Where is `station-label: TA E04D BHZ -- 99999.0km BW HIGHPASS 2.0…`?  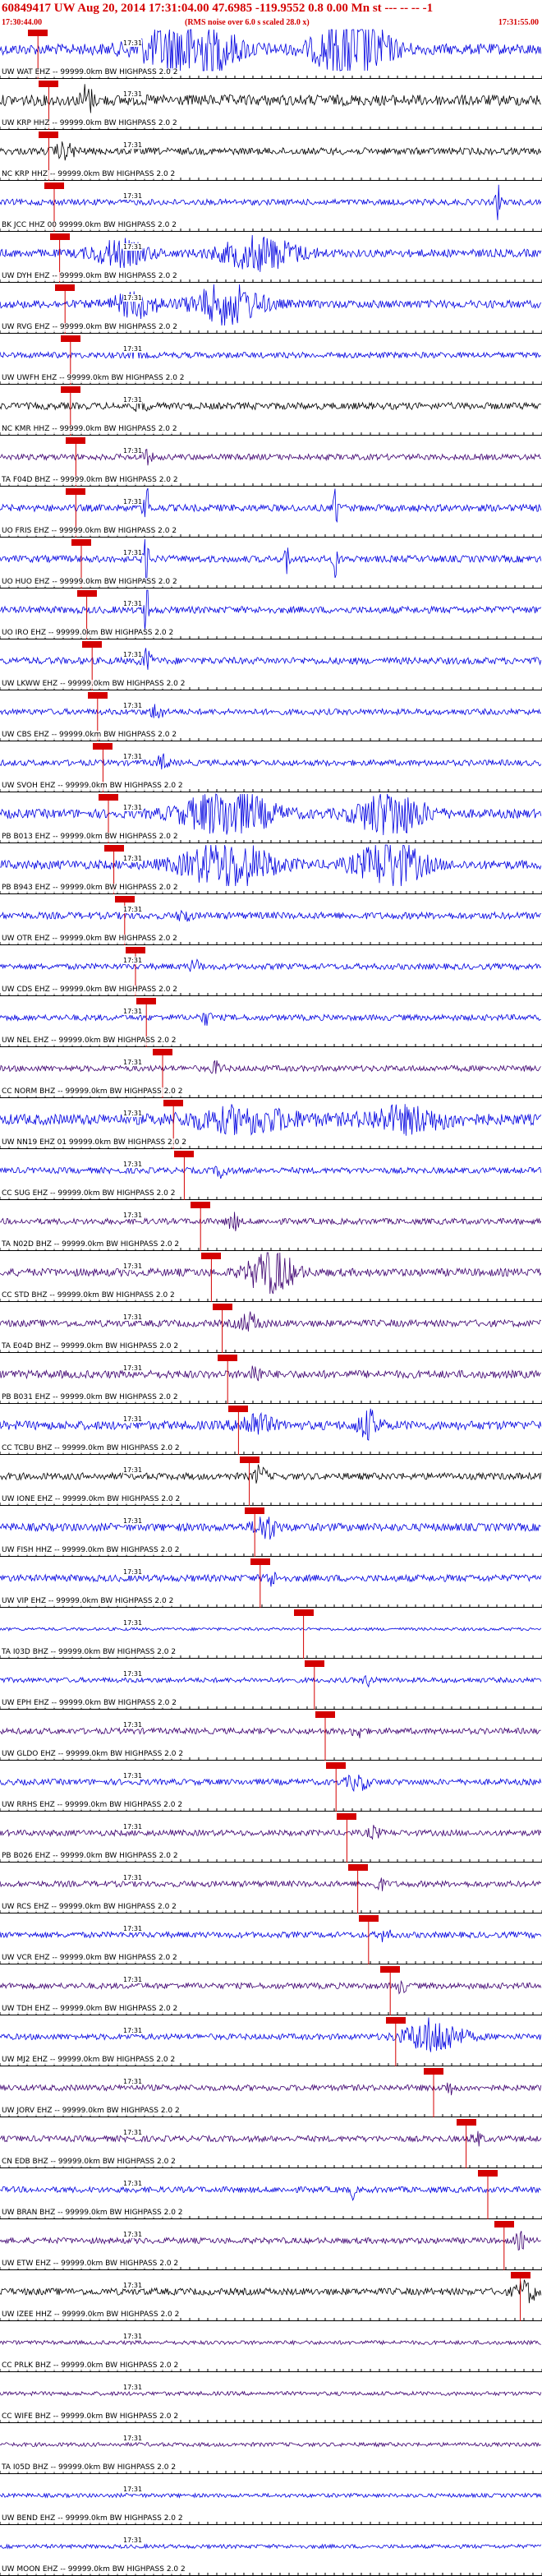
station-label: TA E04D BHZ -- 99999.0km BW HIGHPASS 2.0… is located at coordinates (90, 1347).